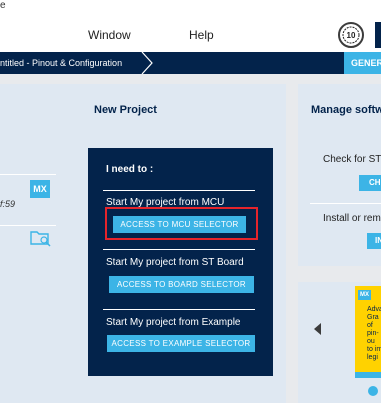 The width and height of the screenshot is (381, 403). I want to click on check-updates-button: CH, so click(370, 183).